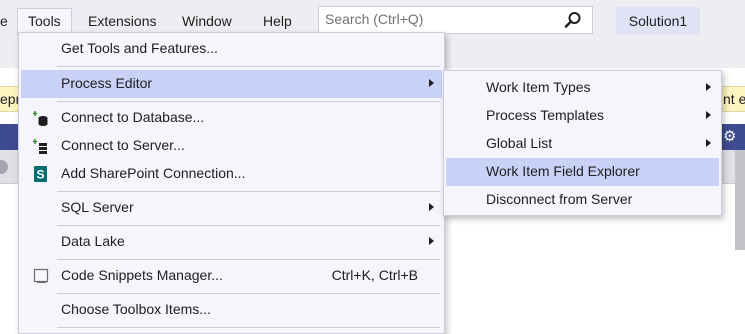 The image size is (745, 334). I want to click on solution-name-badge: Solution1, so click(658, 21).